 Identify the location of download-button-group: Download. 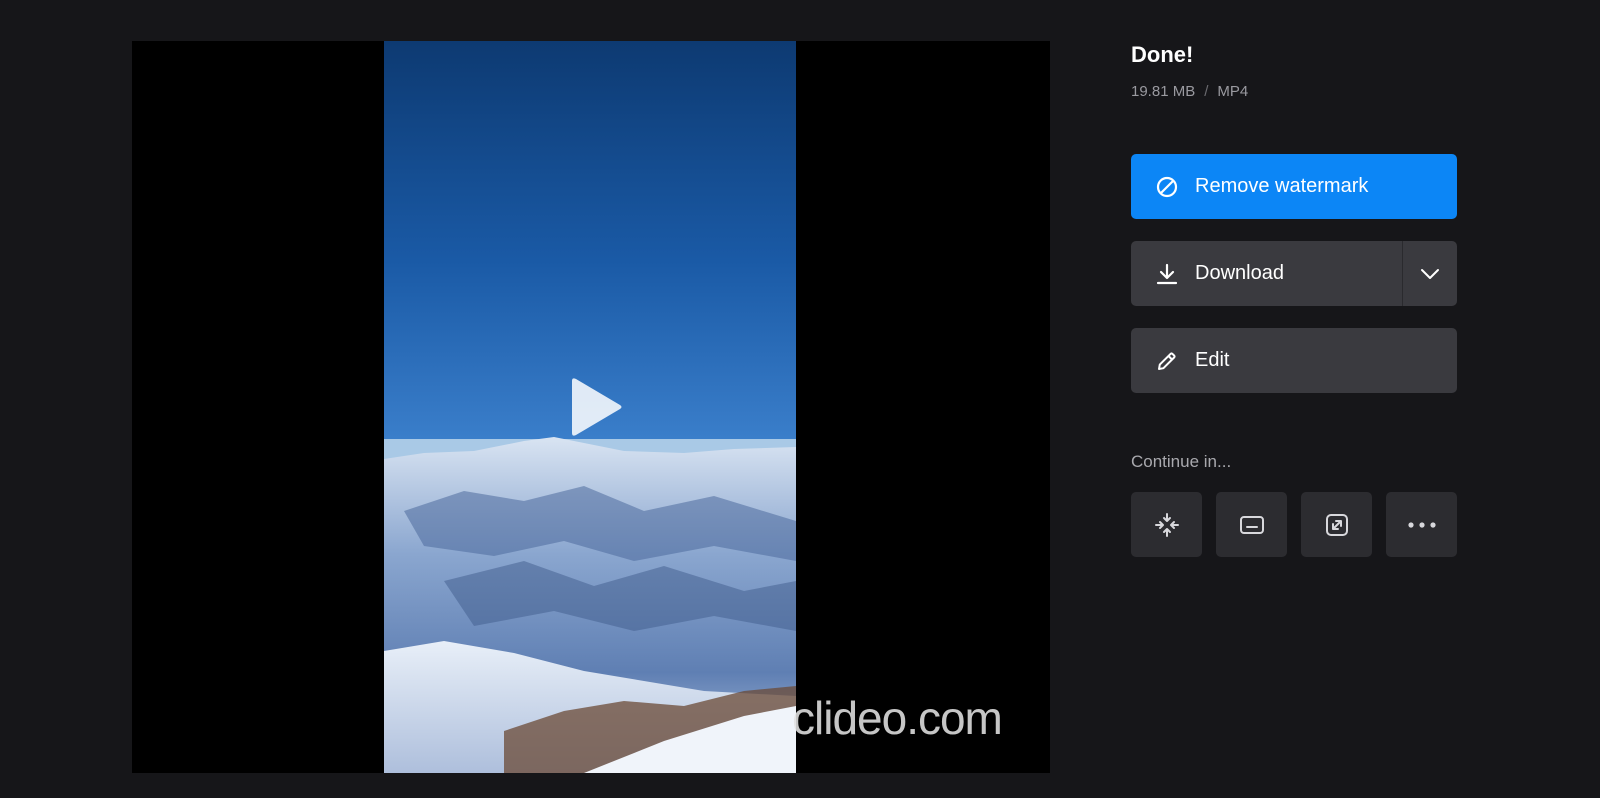
(1294, 273).